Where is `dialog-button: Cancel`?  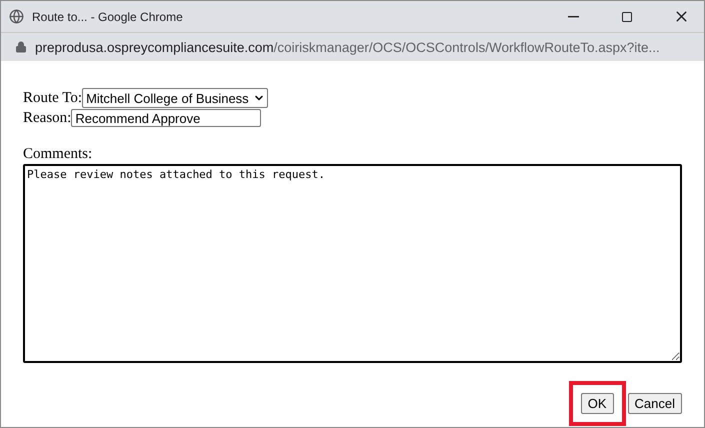
dialog-button: Cancel is located at coordinates (655, 403).